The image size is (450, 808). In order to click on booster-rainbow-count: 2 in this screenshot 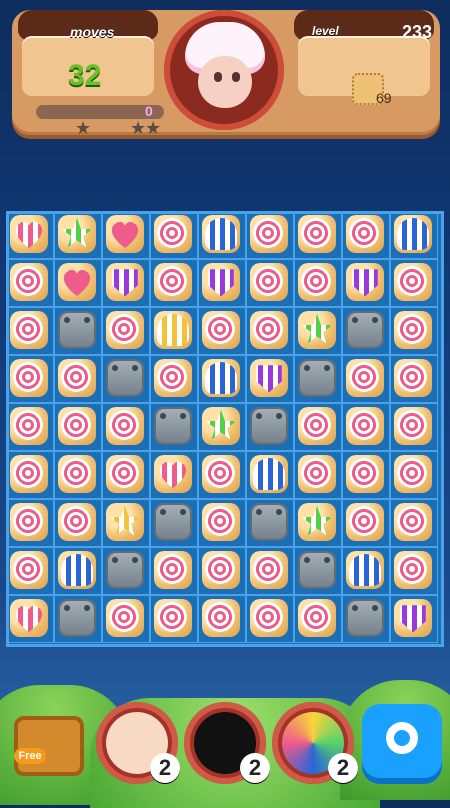, I will do `click(343, 768)`.